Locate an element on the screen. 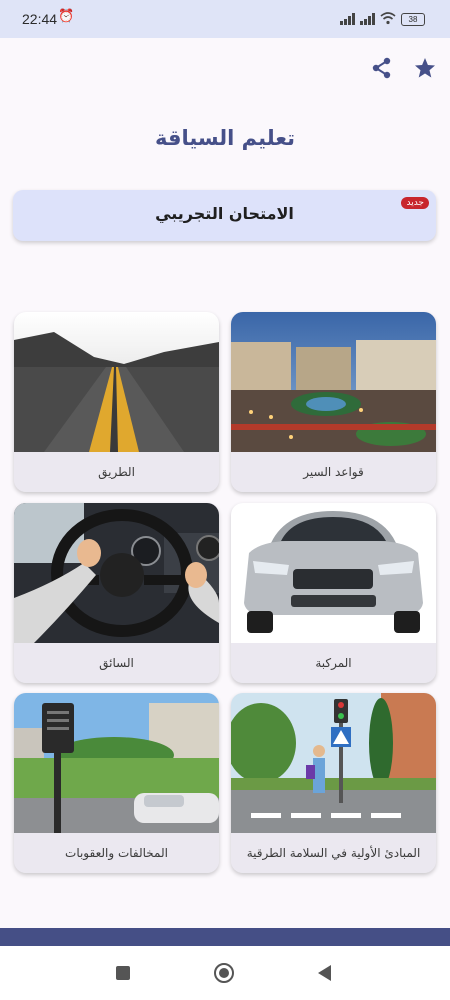 This screenshot has width=450, height=1000. car-photo is located at coordinates (333, 573).